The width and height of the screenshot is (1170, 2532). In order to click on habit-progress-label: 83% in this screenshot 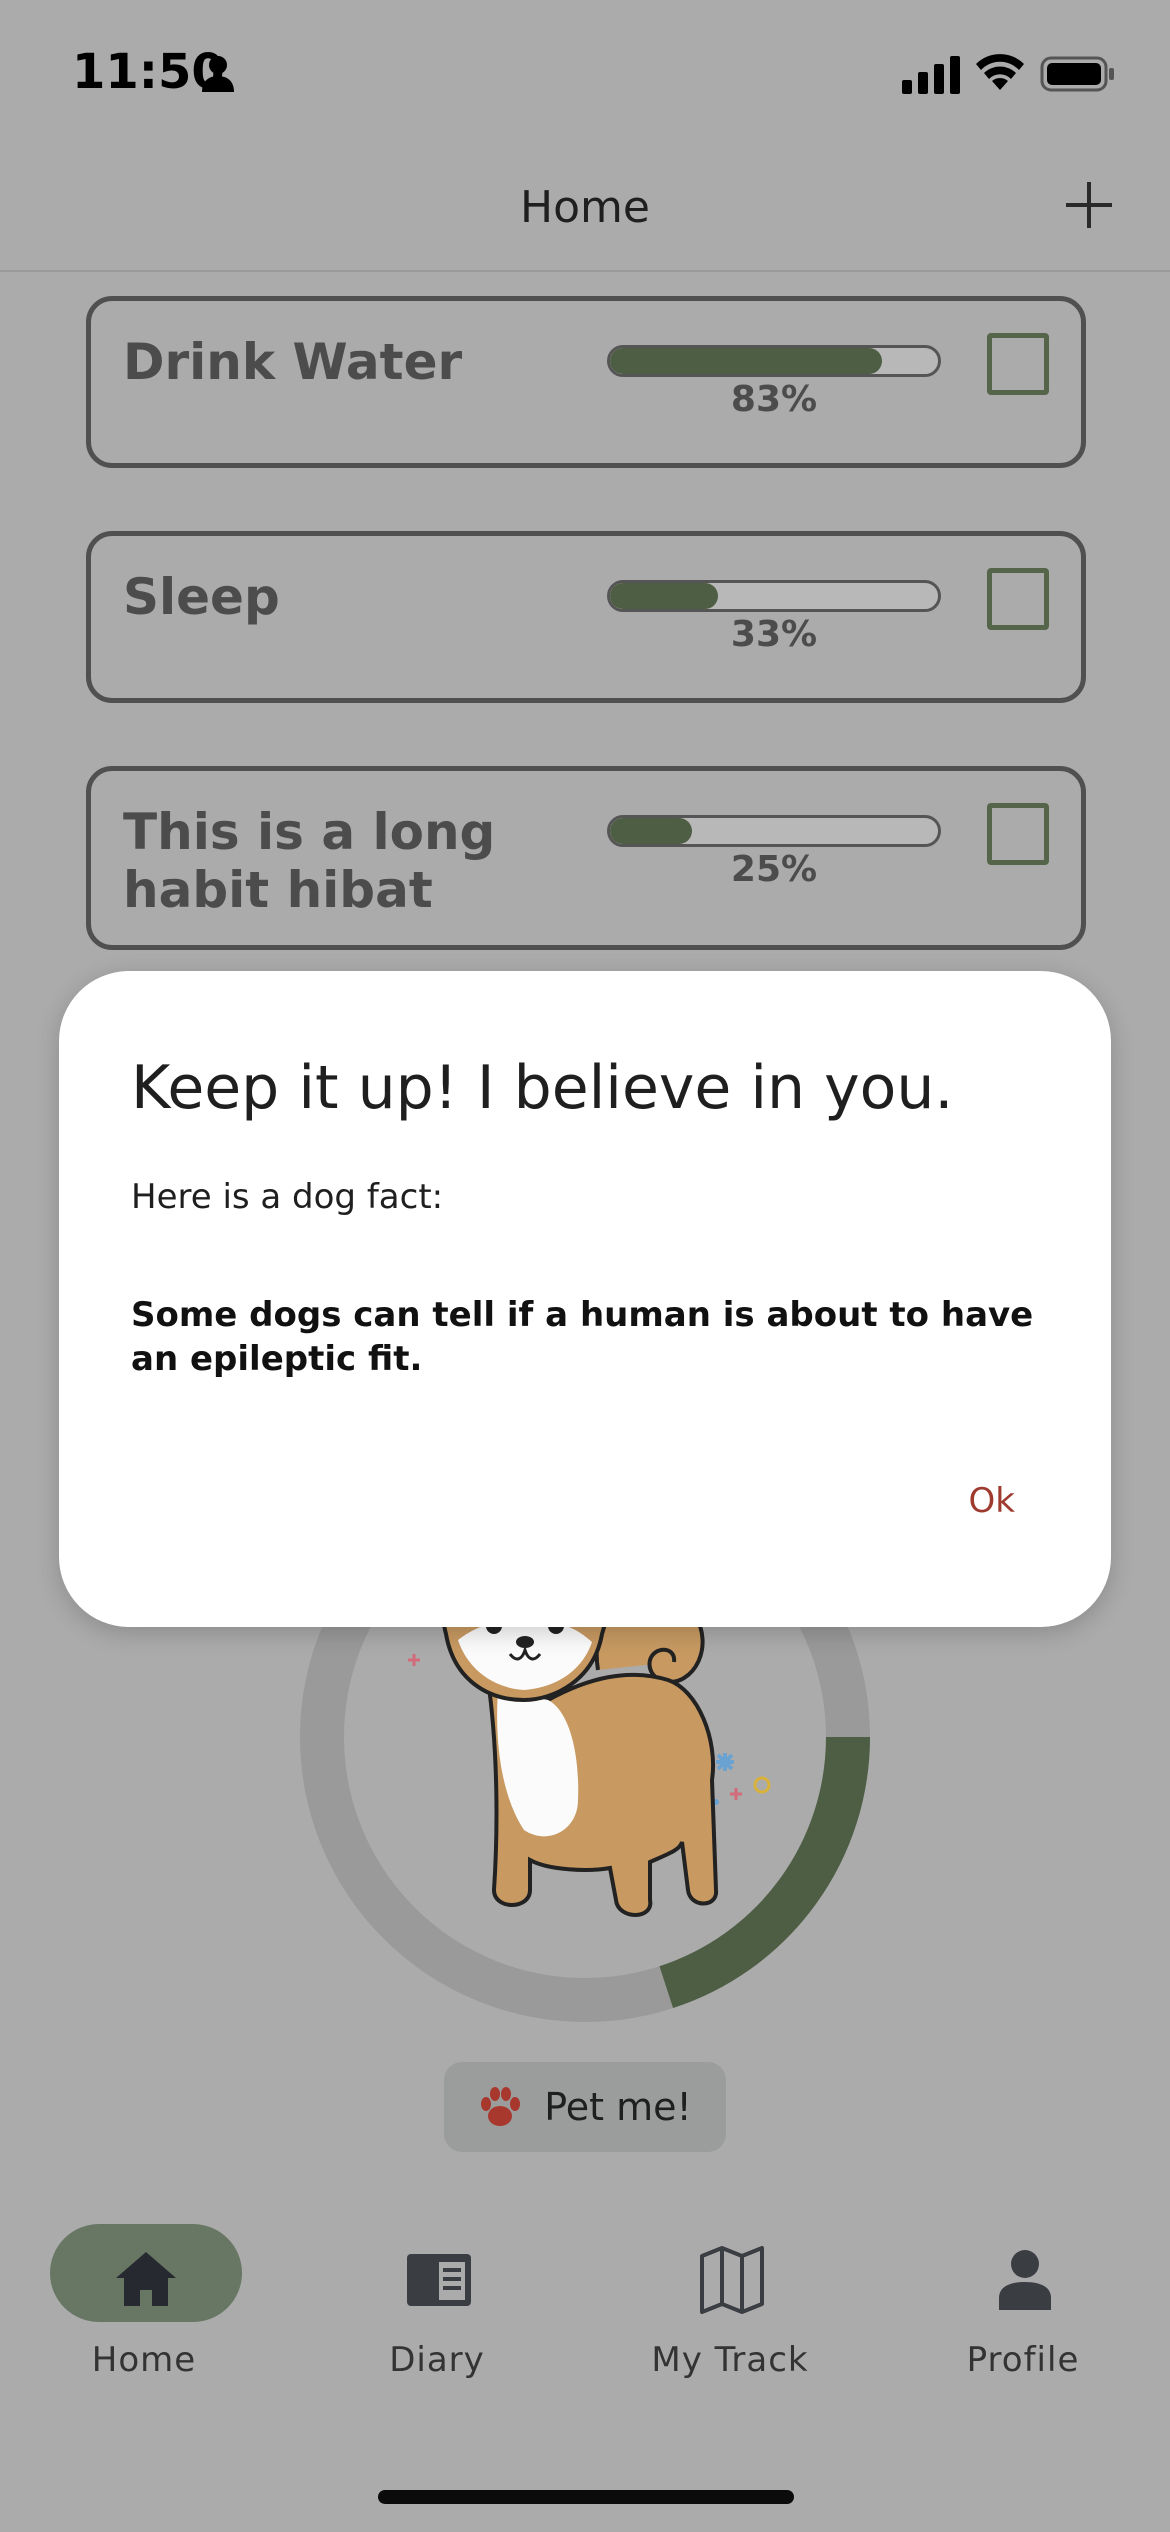, I will do `click(774, 399)`.